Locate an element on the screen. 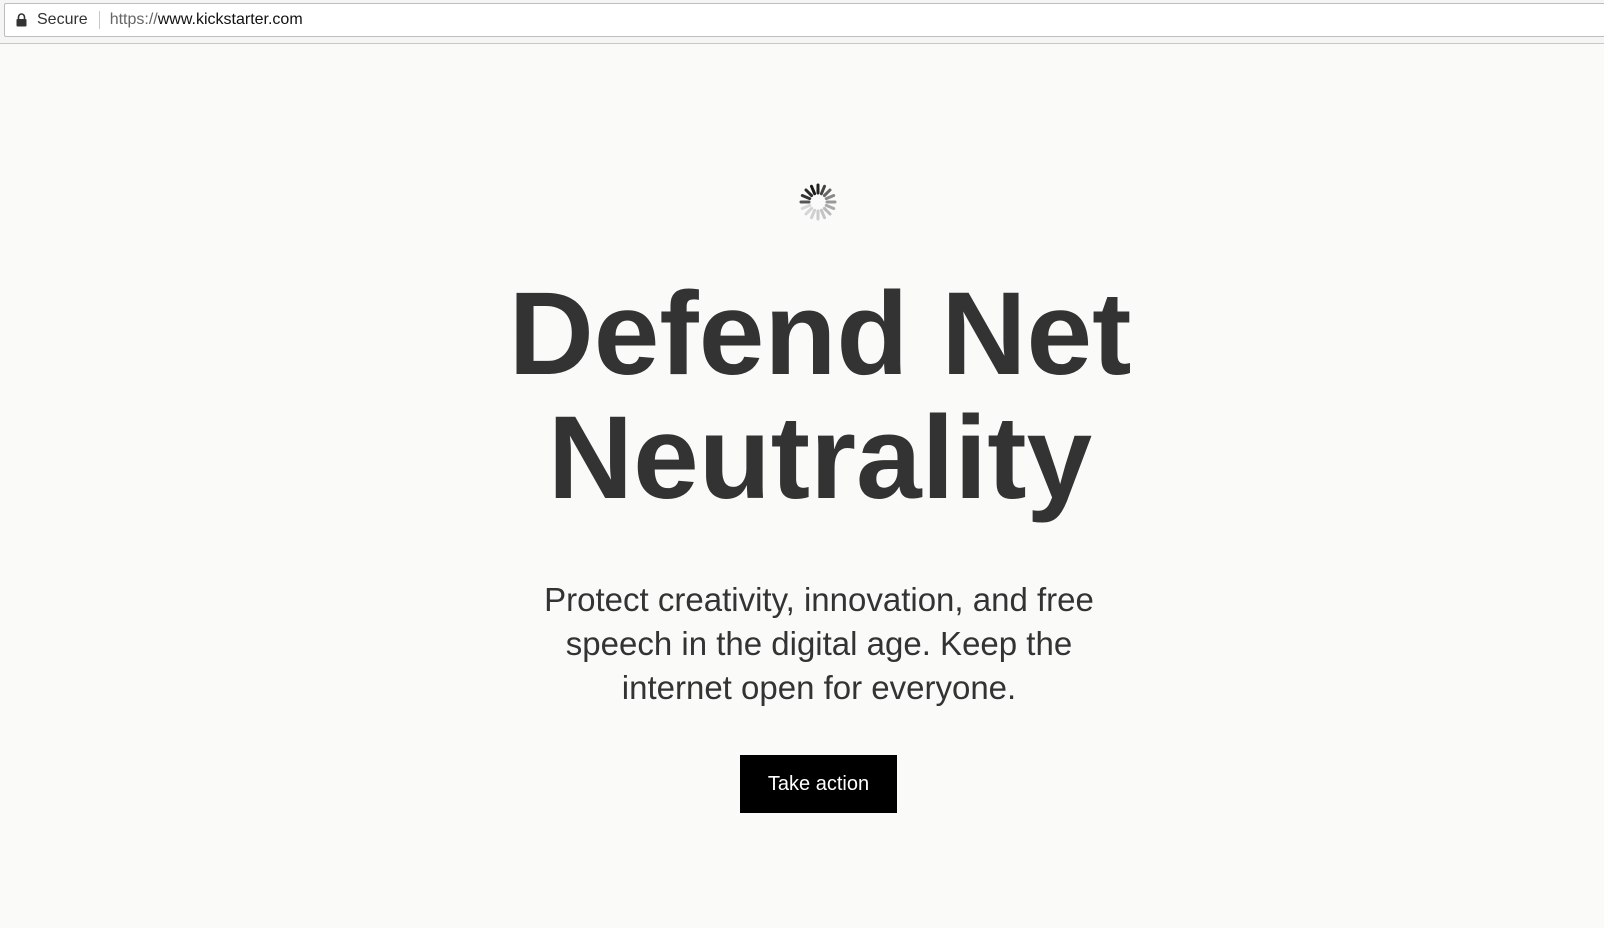 The height and width of the screenshot is (928, 1604). address-bar: Secure https://www.kickstarter.com is located at coordinates (804, 20).